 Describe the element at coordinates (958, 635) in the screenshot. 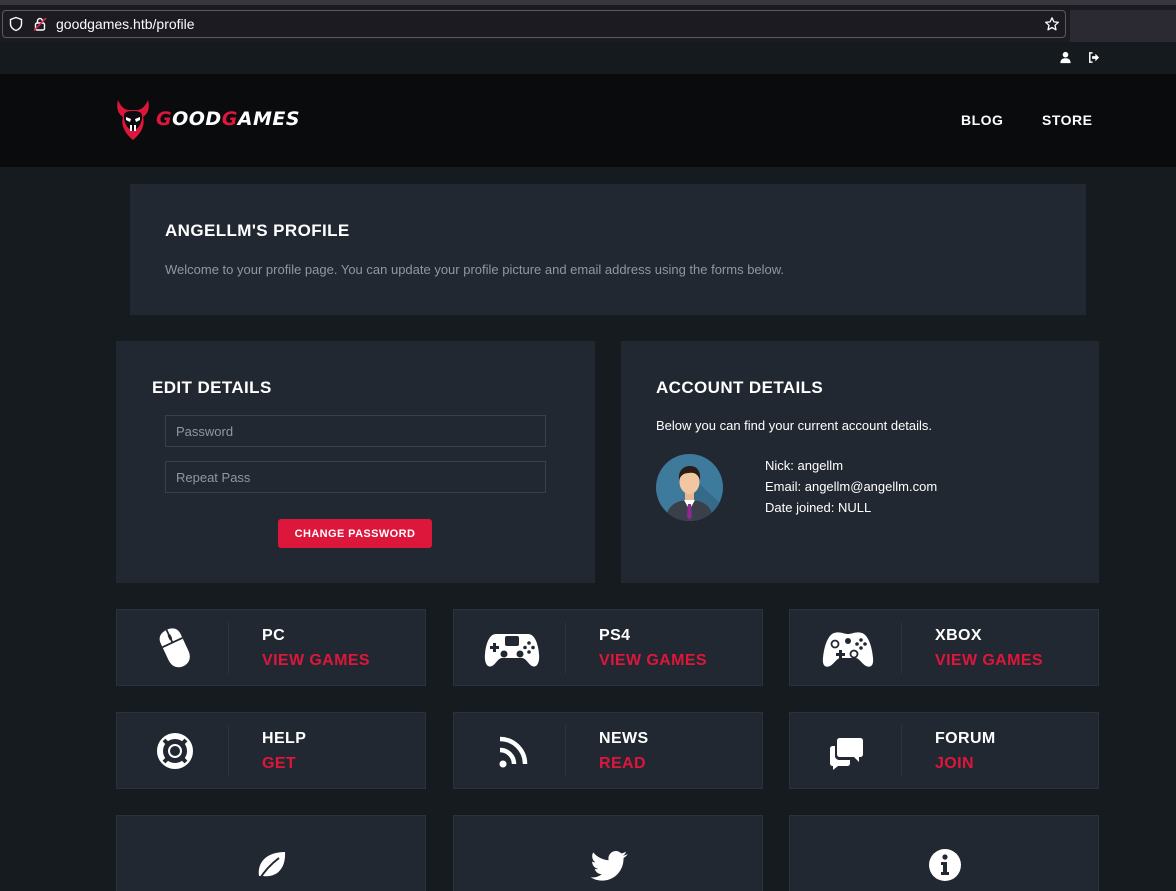

I see `tile-title: XBOX` at that location.